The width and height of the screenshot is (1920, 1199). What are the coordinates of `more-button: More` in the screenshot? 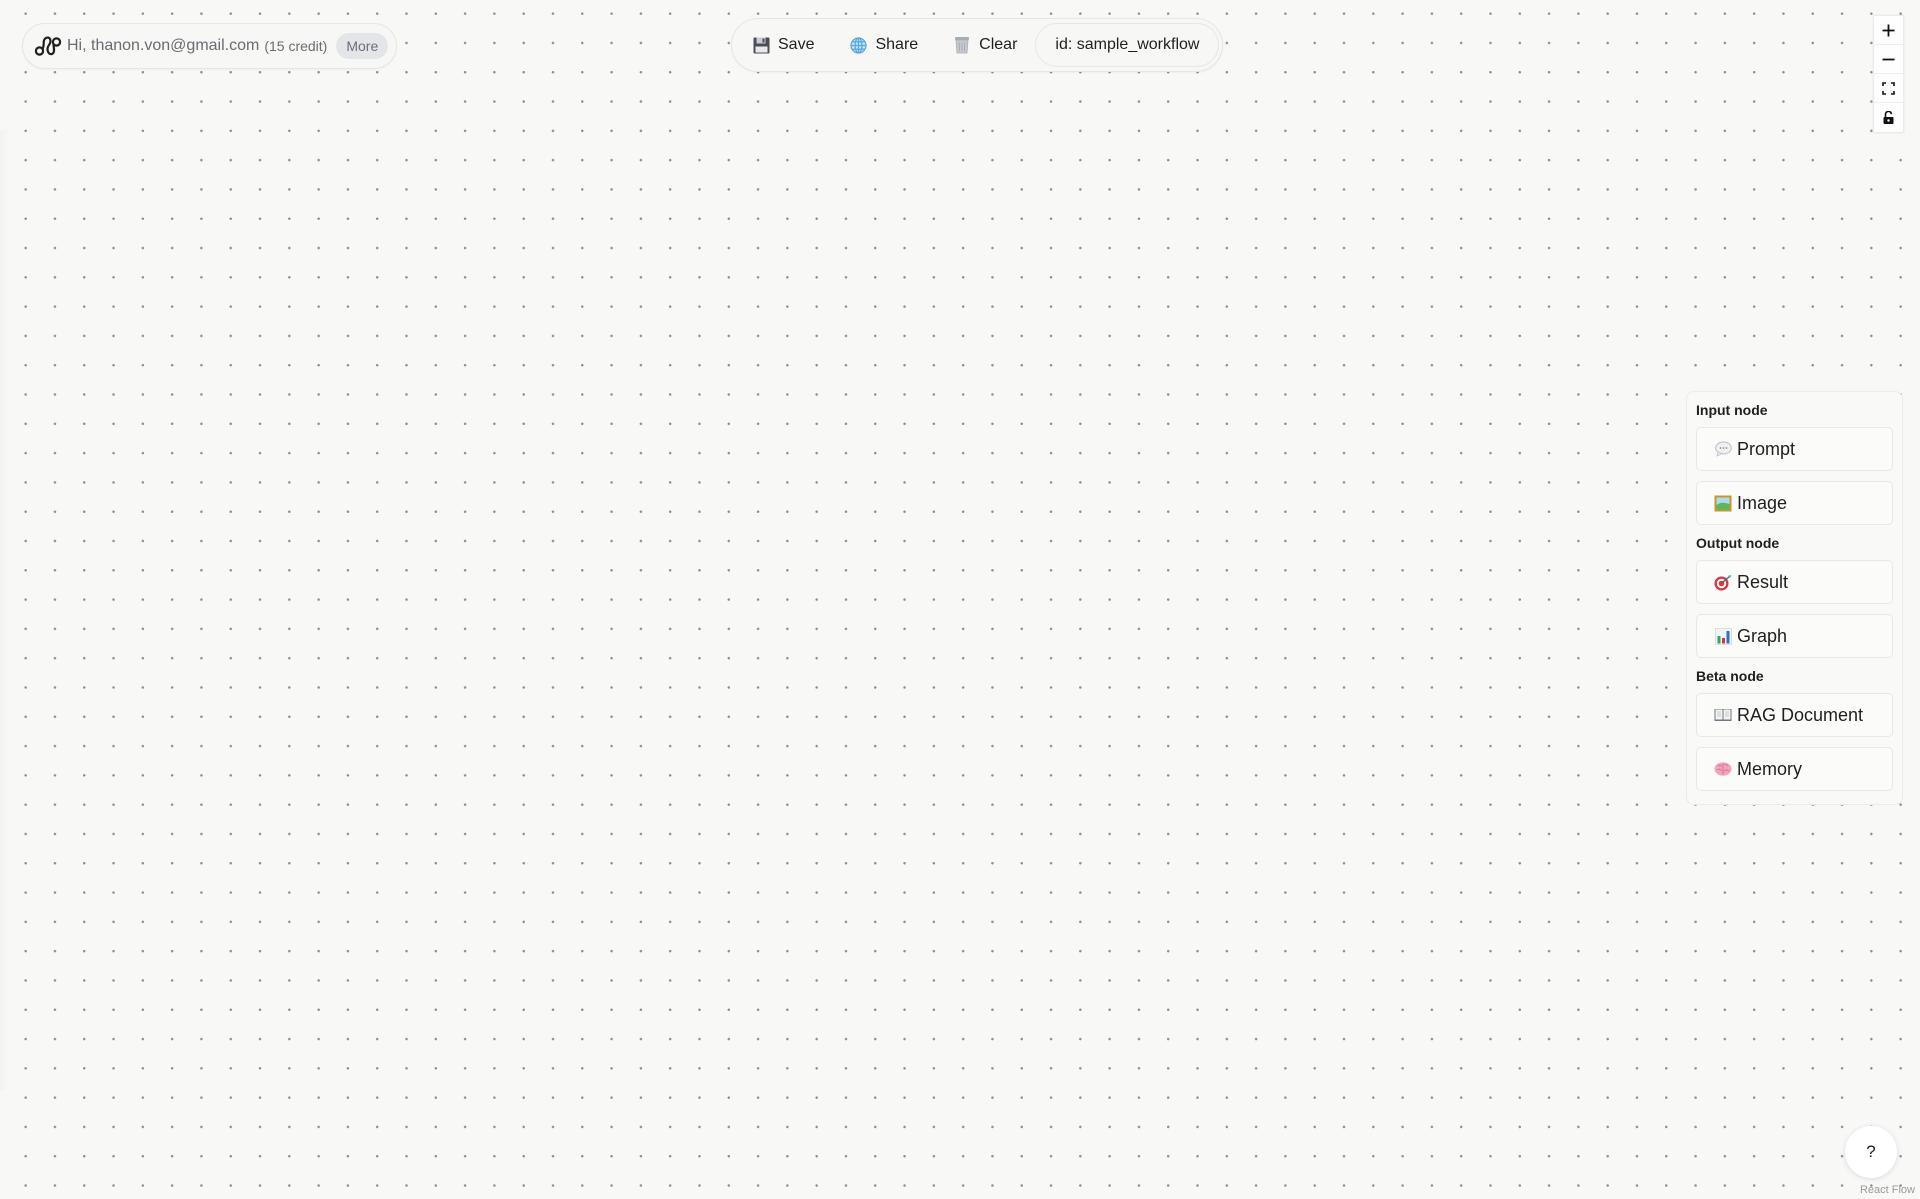 It's located at (362, 46).